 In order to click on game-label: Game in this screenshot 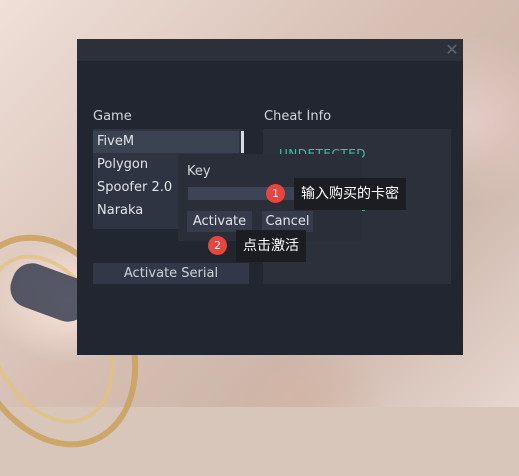, I will do `click(112, 116)`.